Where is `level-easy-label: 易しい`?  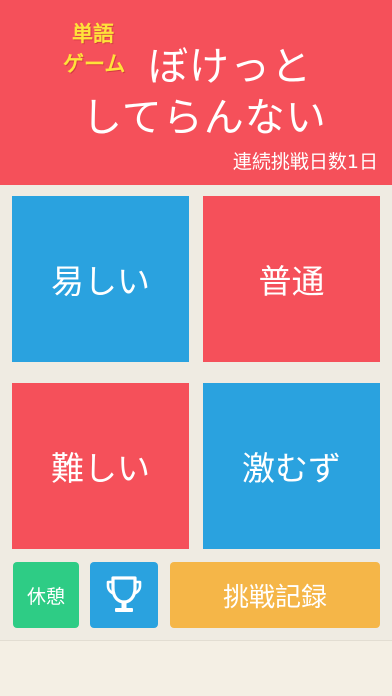
level-easy-label: 易しい is located at coordinates (100, 281).